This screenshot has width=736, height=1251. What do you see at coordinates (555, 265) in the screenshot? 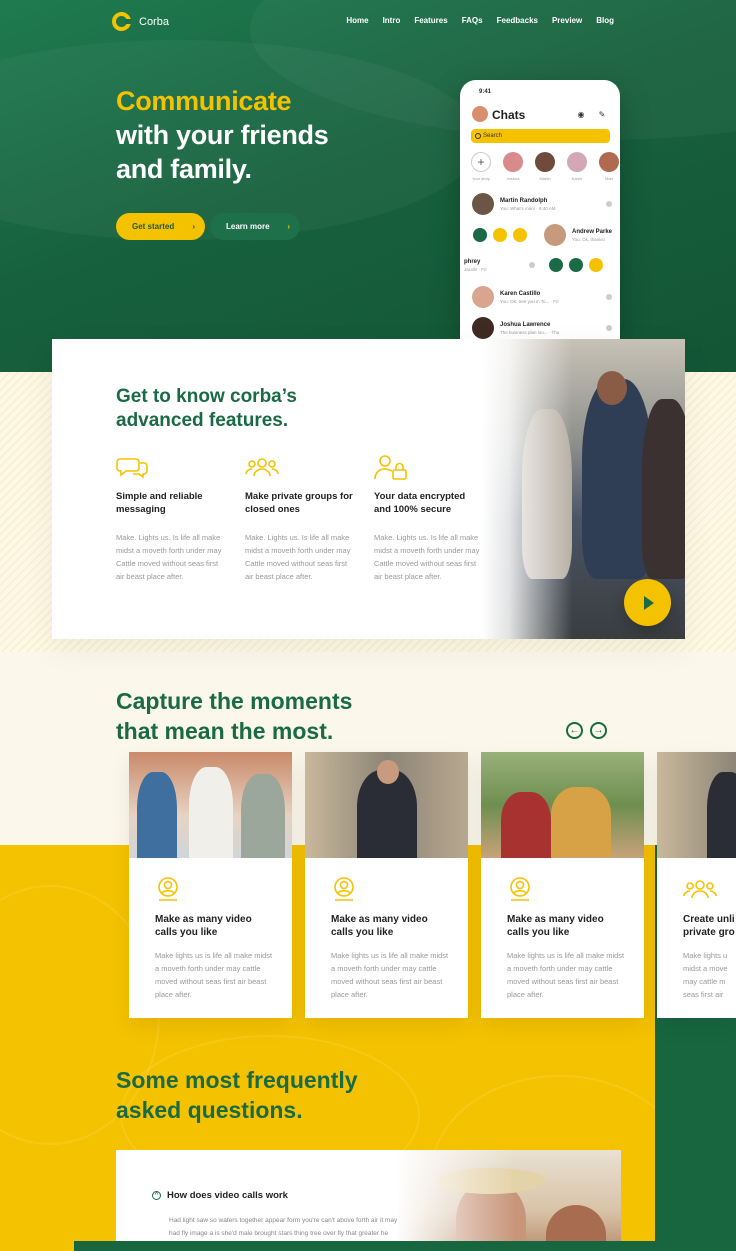
I see `menu-icon` at bounding box center [555, 265].